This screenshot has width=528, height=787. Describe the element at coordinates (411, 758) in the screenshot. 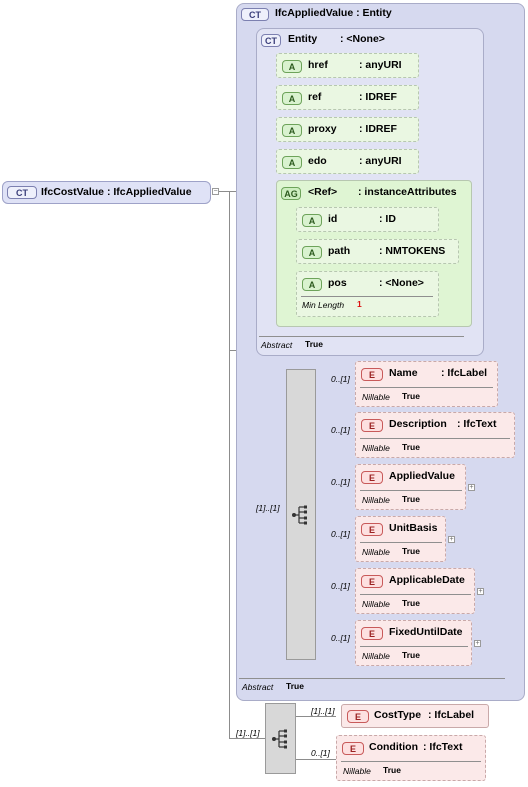

I see `element-condition: E Condition : IfcText Nillable True` at that location.